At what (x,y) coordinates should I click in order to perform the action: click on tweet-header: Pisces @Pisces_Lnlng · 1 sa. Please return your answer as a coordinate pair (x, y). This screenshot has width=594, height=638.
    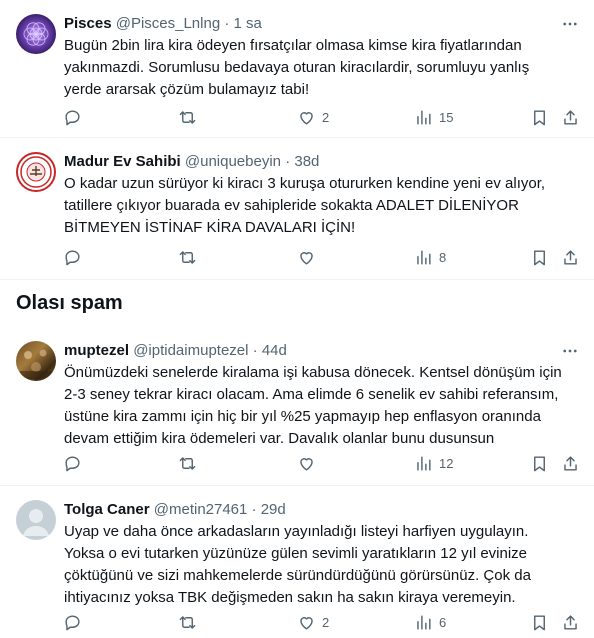
    Looking at the image, I should click on (163, 24).